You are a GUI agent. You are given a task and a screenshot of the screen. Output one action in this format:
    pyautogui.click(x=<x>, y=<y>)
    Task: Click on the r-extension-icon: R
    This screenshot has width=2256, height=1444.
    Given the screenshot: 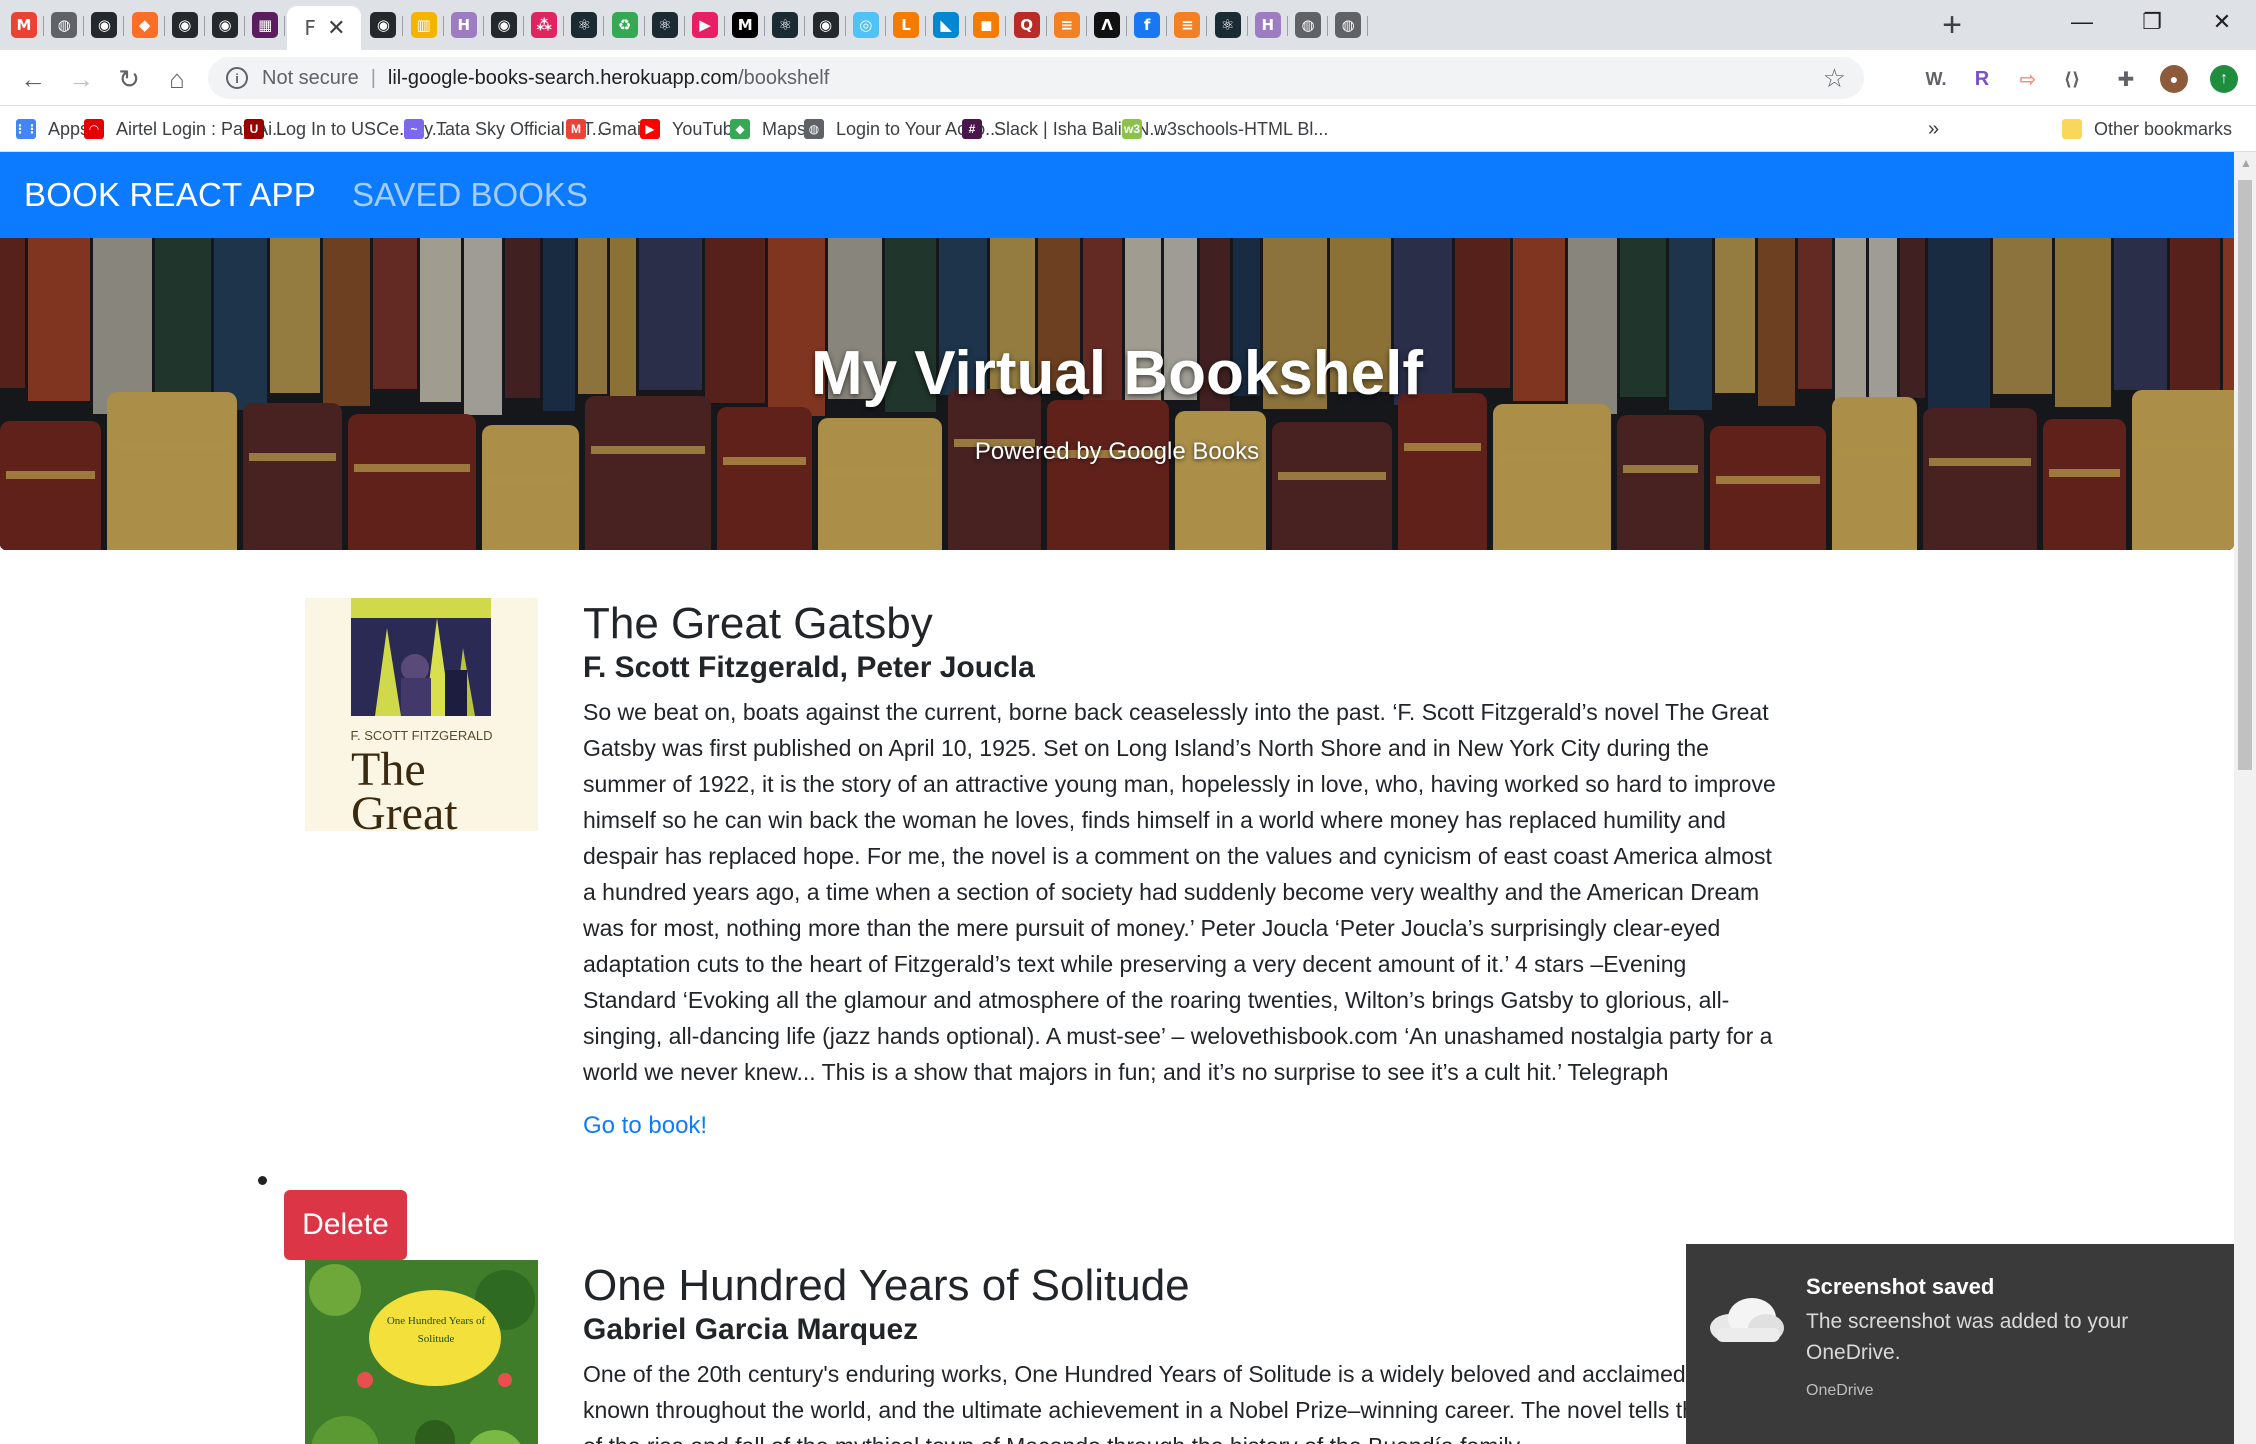 What is the action you would take?
    pyautogui.click(x=1982, y=79)
    